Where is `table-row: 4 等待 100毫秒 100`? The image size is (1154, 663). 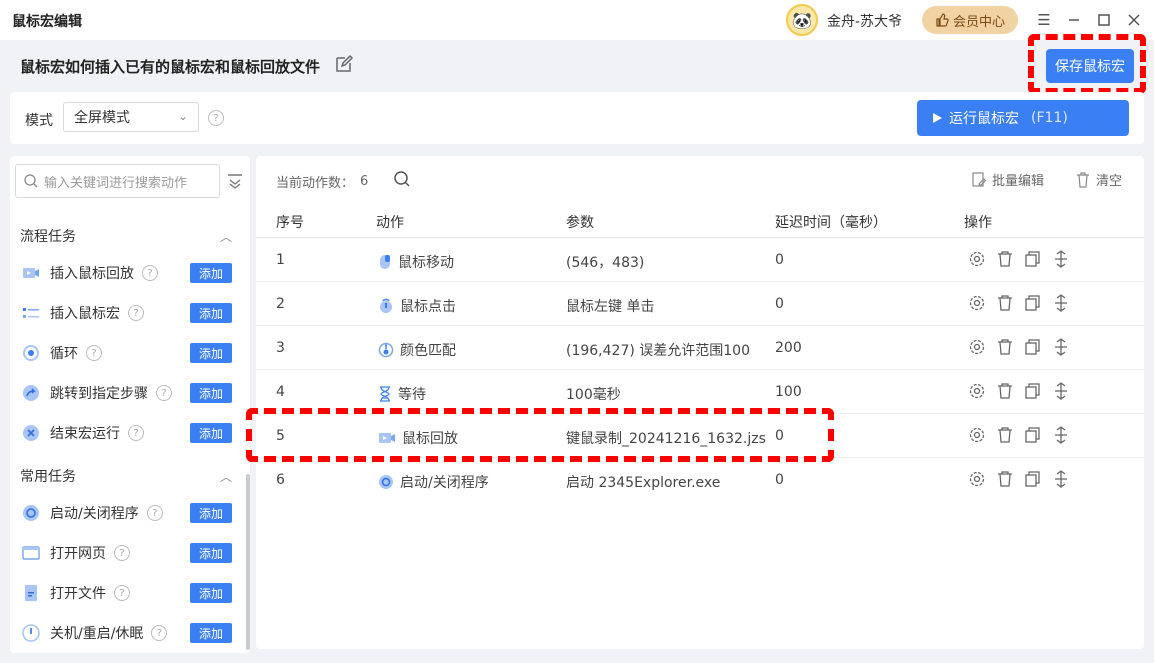
table-row: 4 等待 100毫秒 100 is located at coordinates (700, 392).